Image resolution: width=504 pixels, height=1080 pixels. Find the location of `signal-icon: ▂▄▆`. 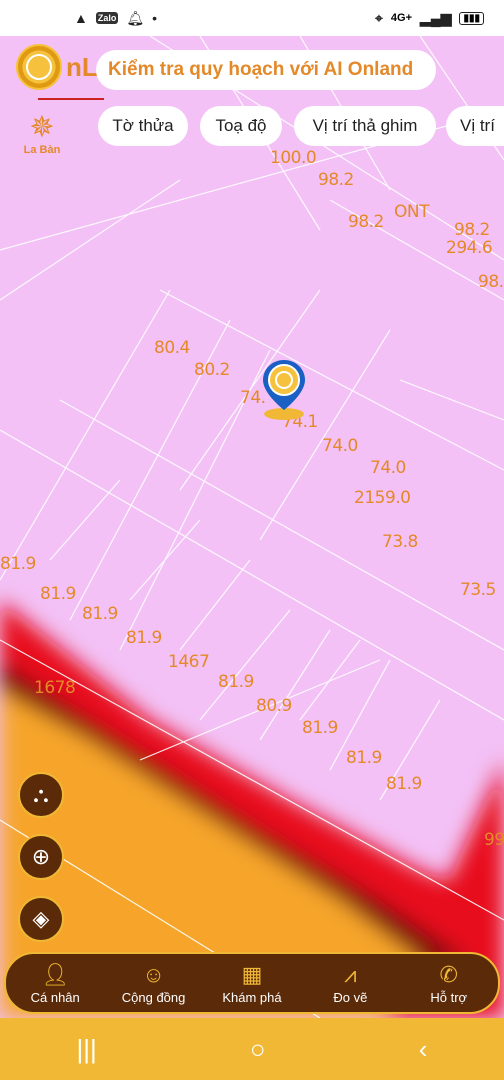

signal-icon: ▂▄▆ is located at coordinates (436, 18).